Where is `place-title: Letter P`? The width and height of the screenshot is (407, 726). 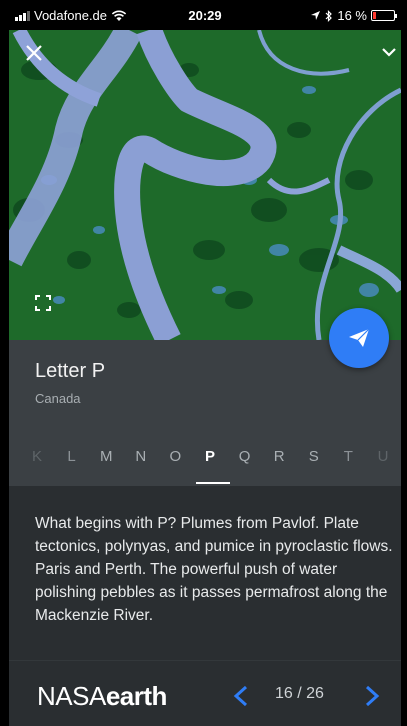
place-title: Letter P is located at coordinates (70, 371).